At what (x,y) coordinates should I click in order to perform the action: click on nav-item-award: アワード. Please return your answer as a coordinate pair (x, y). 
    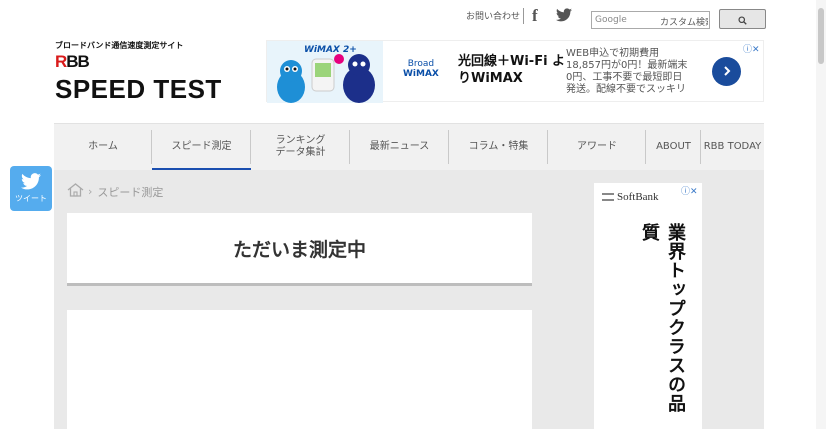
    Looking at the image, I should click on (597, 147).